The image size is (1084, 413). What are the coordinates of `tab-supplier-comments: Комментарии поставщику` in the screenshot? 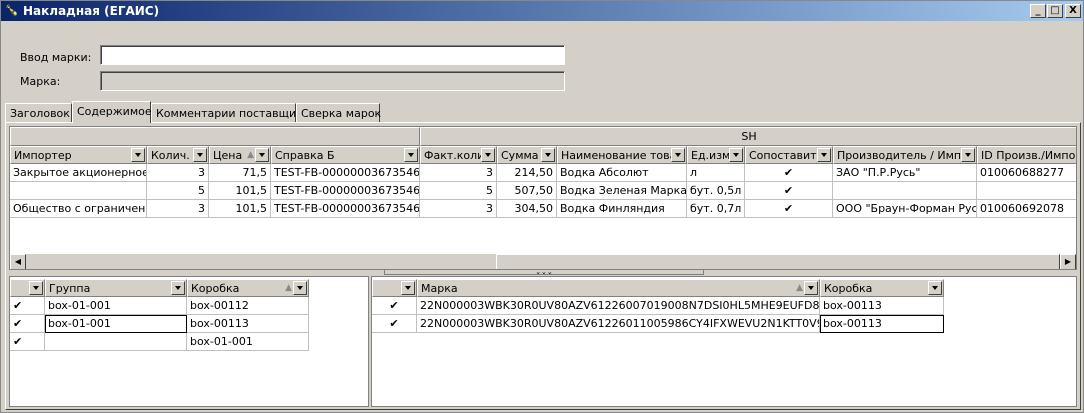 It's located at (230, 113).